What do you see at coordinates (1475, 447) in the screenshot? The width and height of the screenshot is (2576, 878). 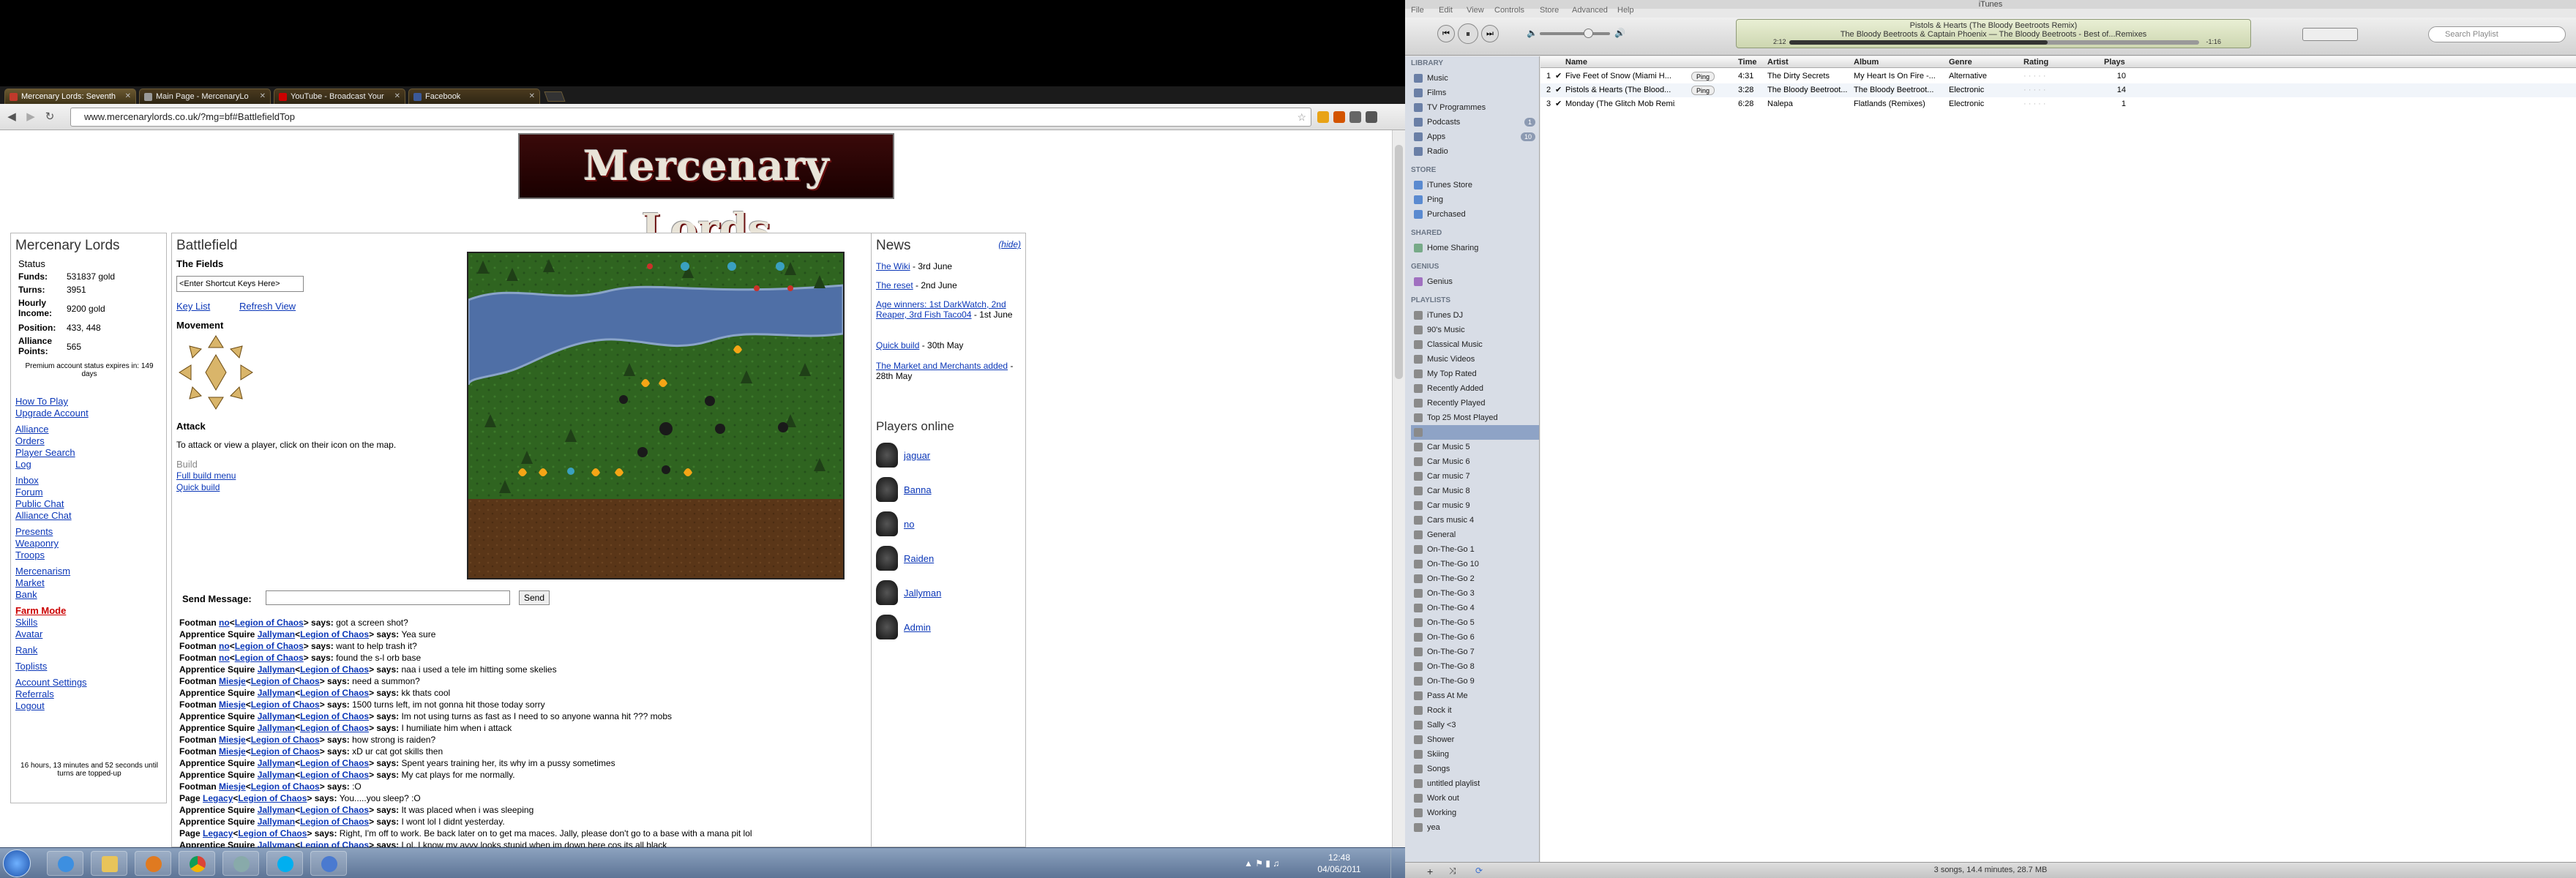 I see `sidebar-item-car-music-5: Car Music 5` at bounding box center [1475, 447].